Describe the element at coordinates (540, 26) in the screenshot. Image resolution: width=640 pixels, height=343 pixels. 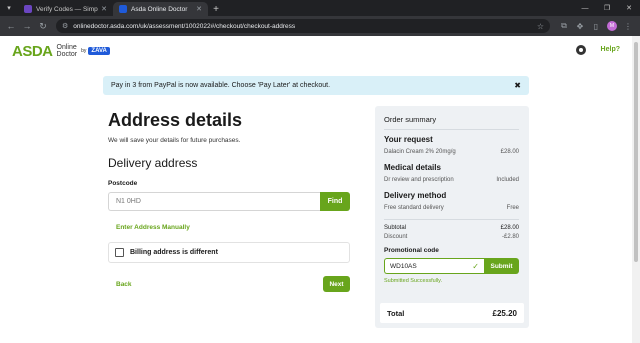
I see `bookmark-star-icon: ☆` at that location.